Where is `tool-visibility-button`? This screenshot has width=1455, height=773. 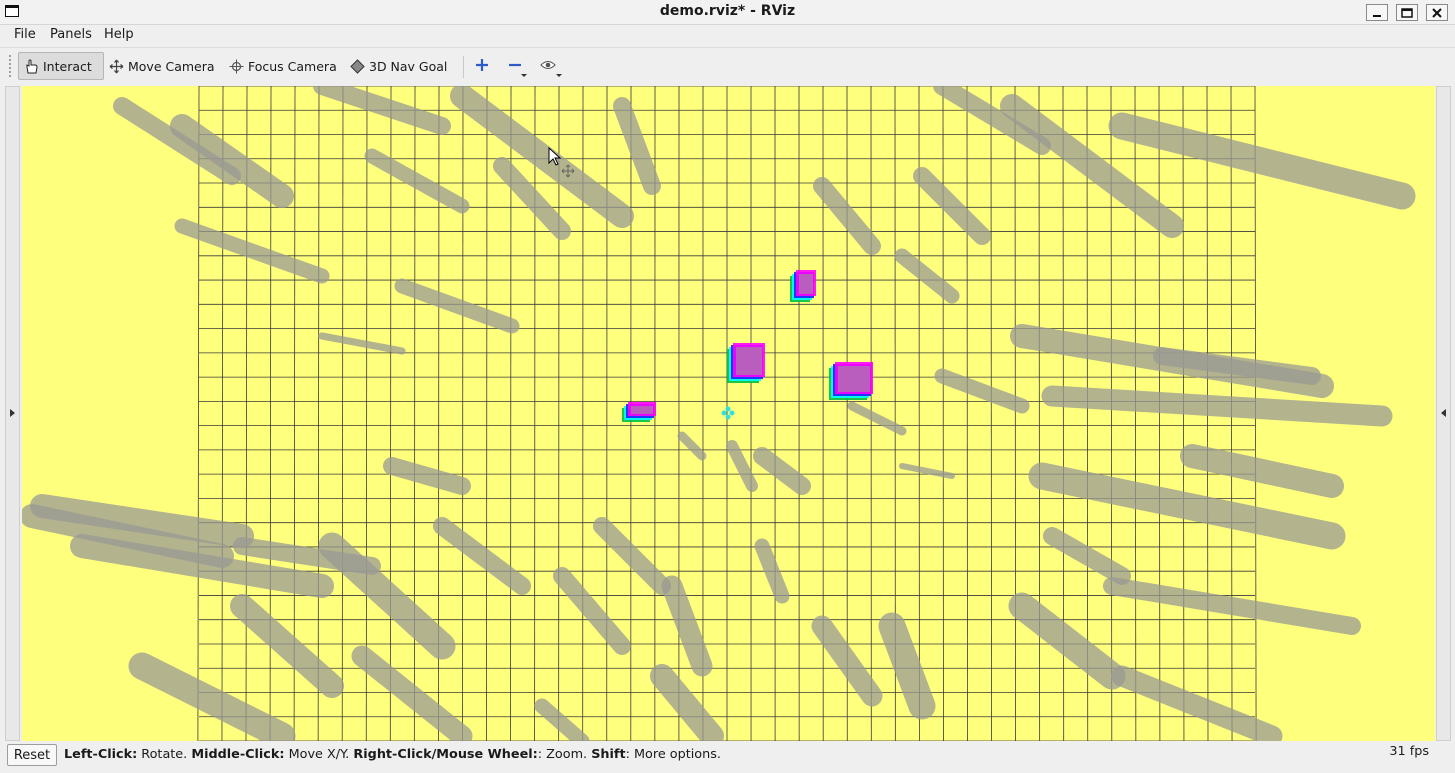
tool-visibility-button is located at coordinates (549, 65).